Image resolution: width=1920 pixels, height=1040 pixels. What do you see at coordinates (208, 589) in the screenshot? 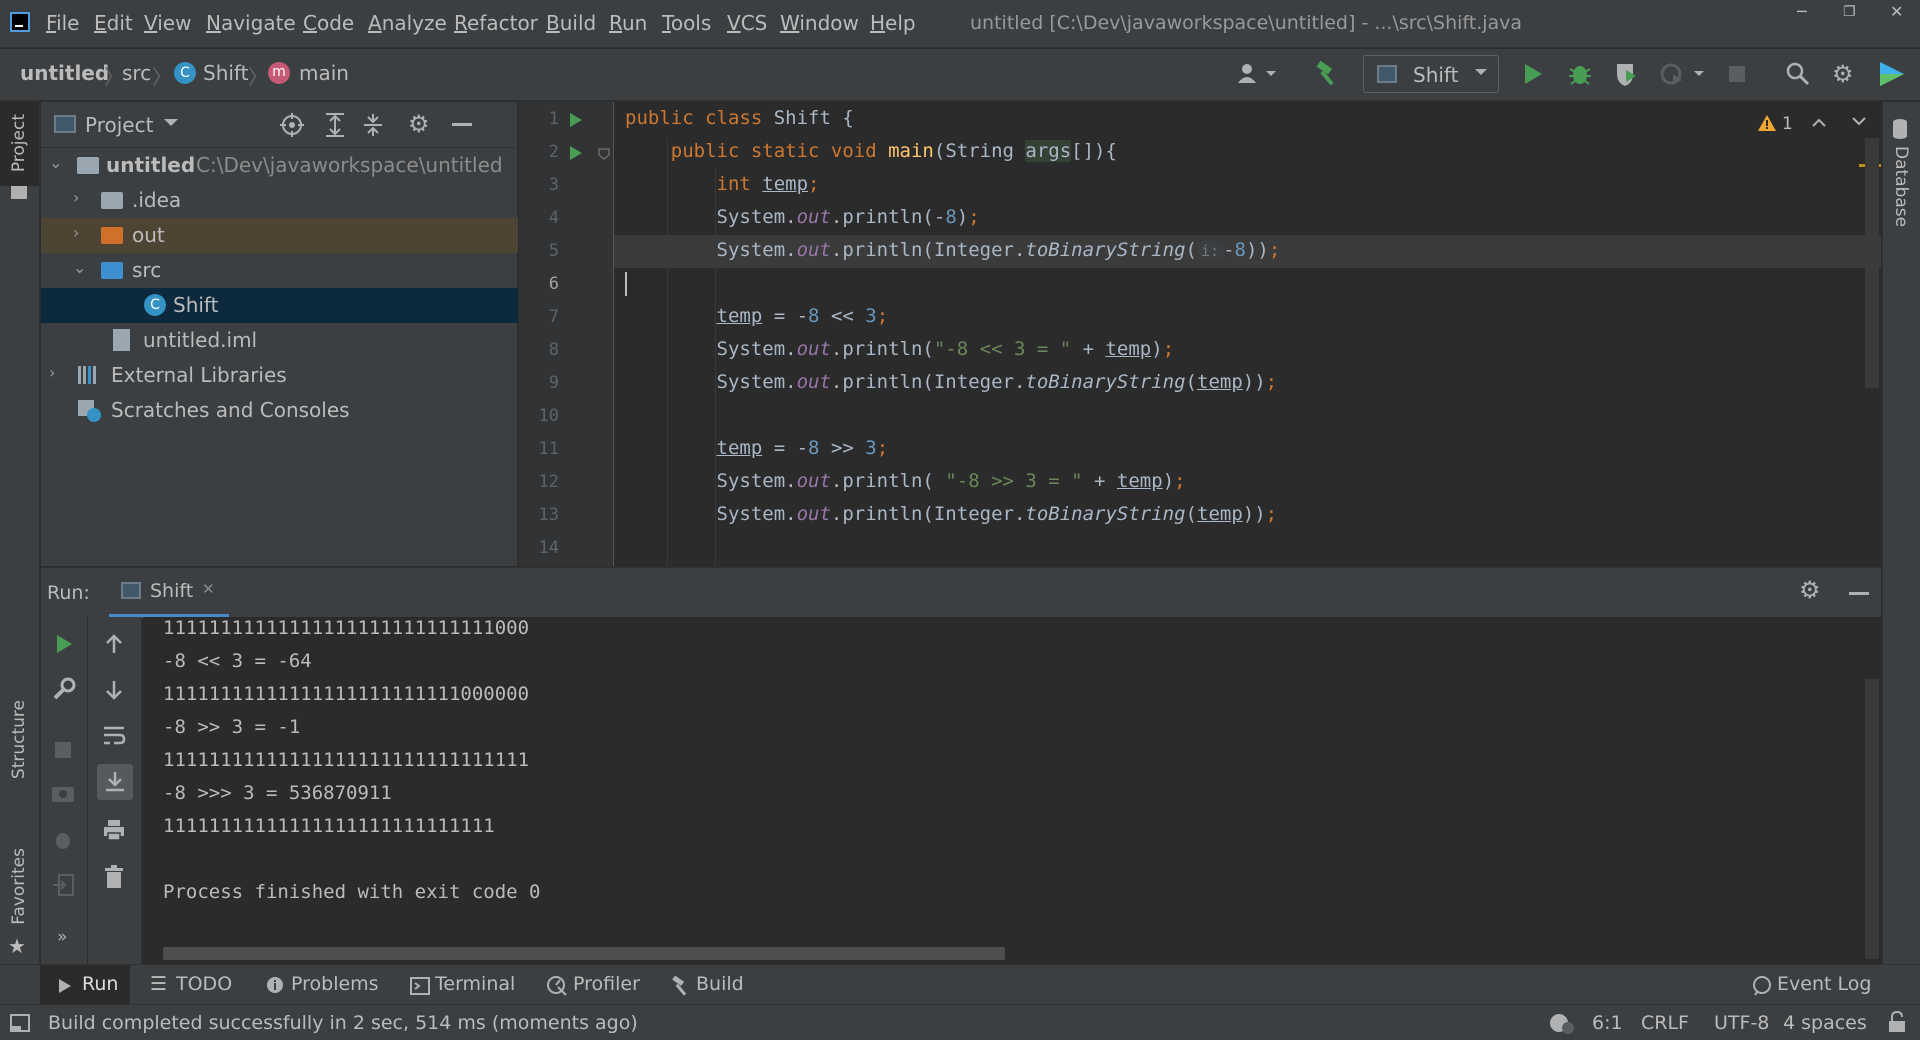
I see `close-tab-icon: ✕` at bounding box center [208, 589].